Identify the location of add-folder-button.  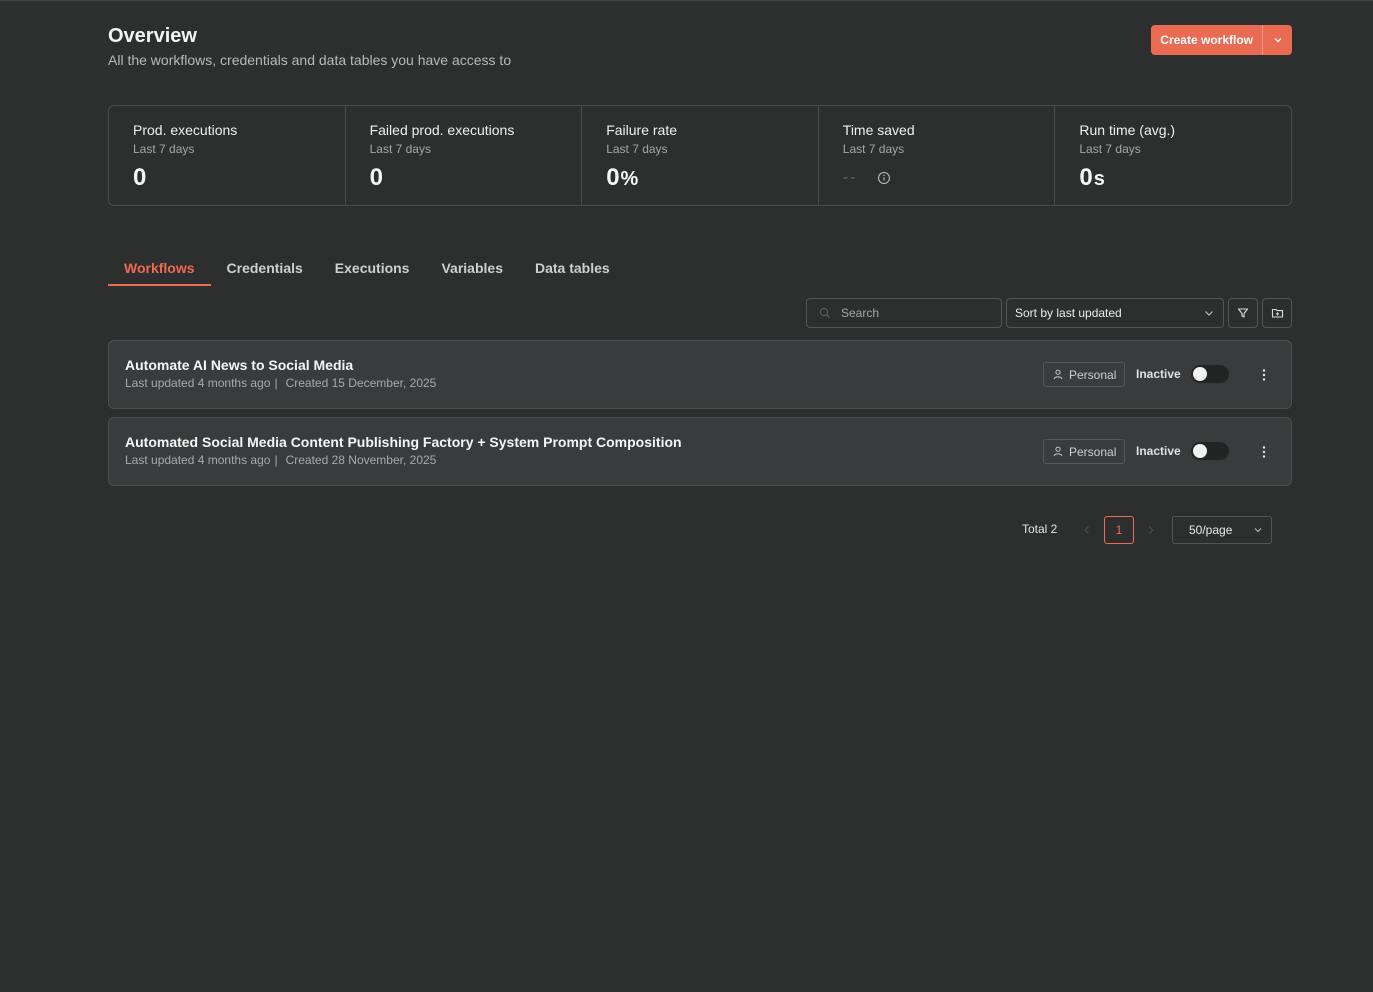
(1277, 313).